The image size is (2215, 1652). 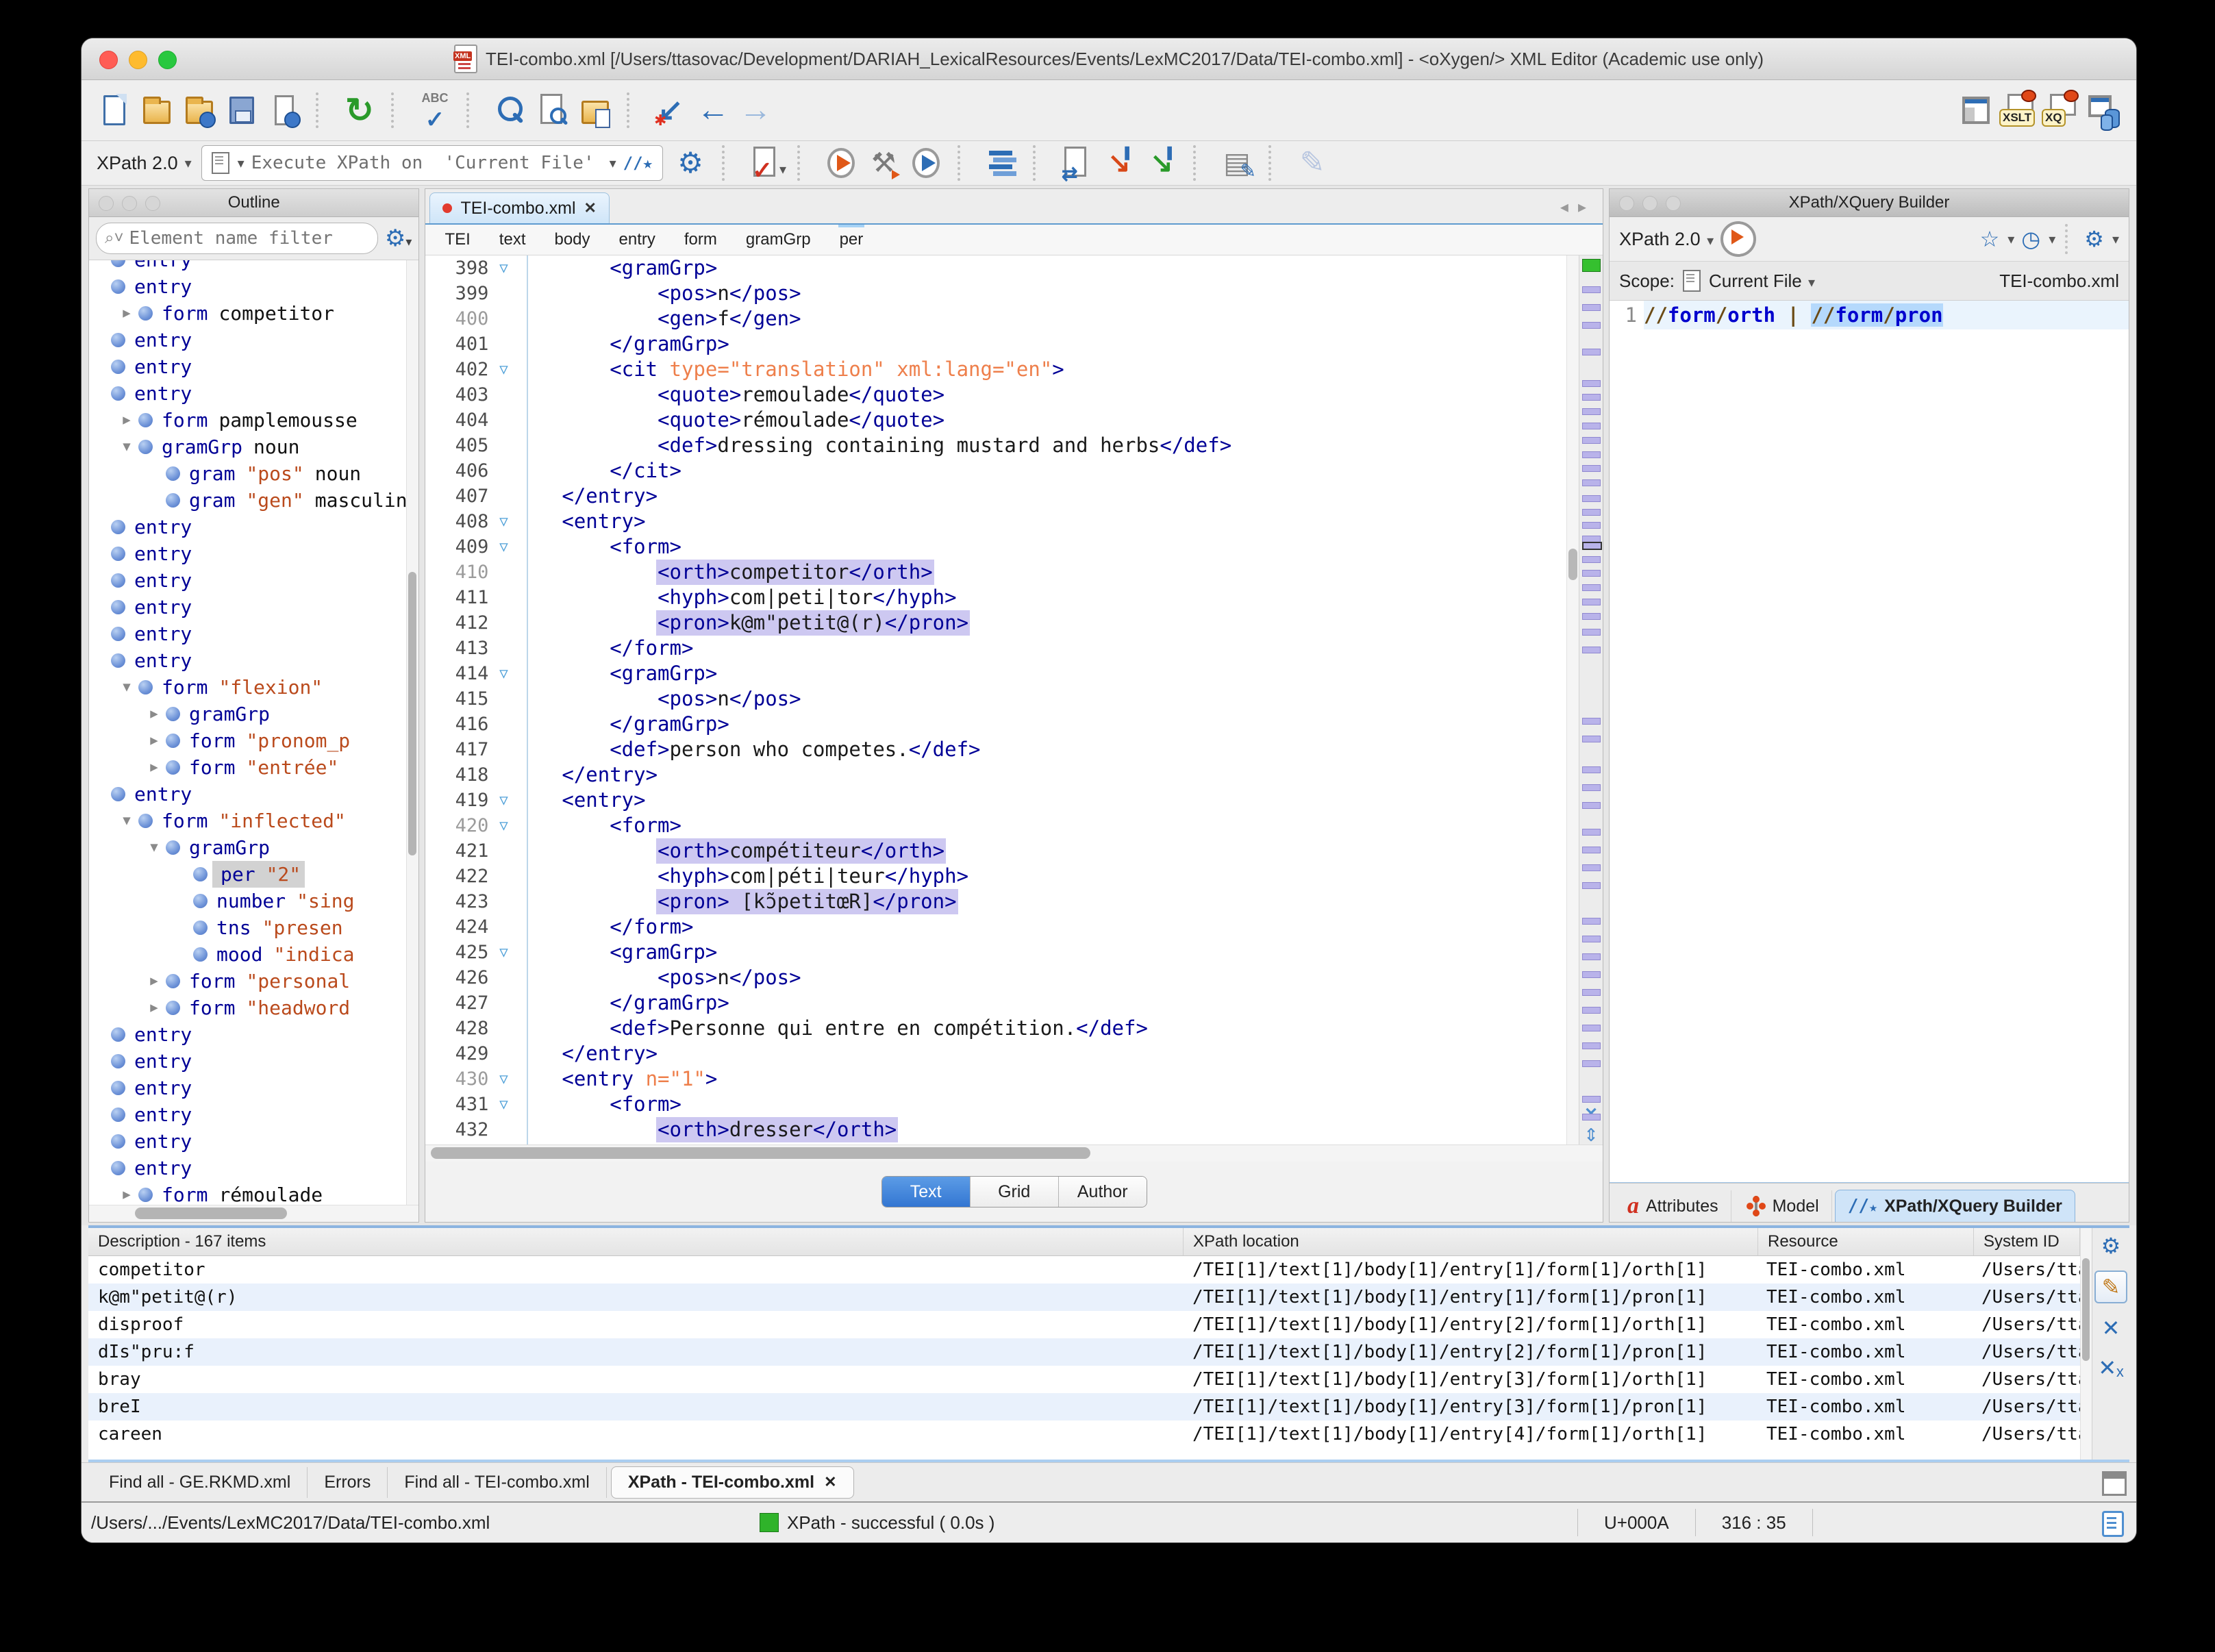 What do you see at coordinates (432, 163) in the screenshot?
I see `xpath-expression-combo: ▾ Execute XPath on 'Current File' ▾ //★` at bounding box center [432, 163].